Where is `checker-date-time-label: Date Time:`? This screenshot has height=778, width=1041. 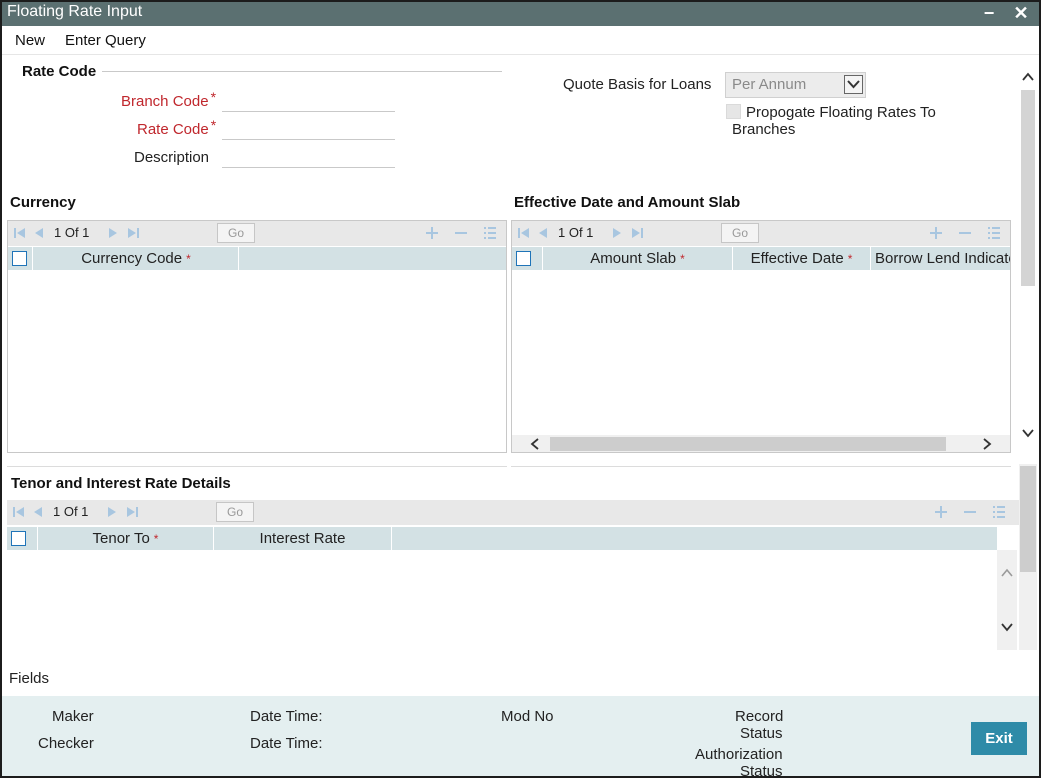 checker-date-time-label: Date Time: is located at coordinates (286, 743).